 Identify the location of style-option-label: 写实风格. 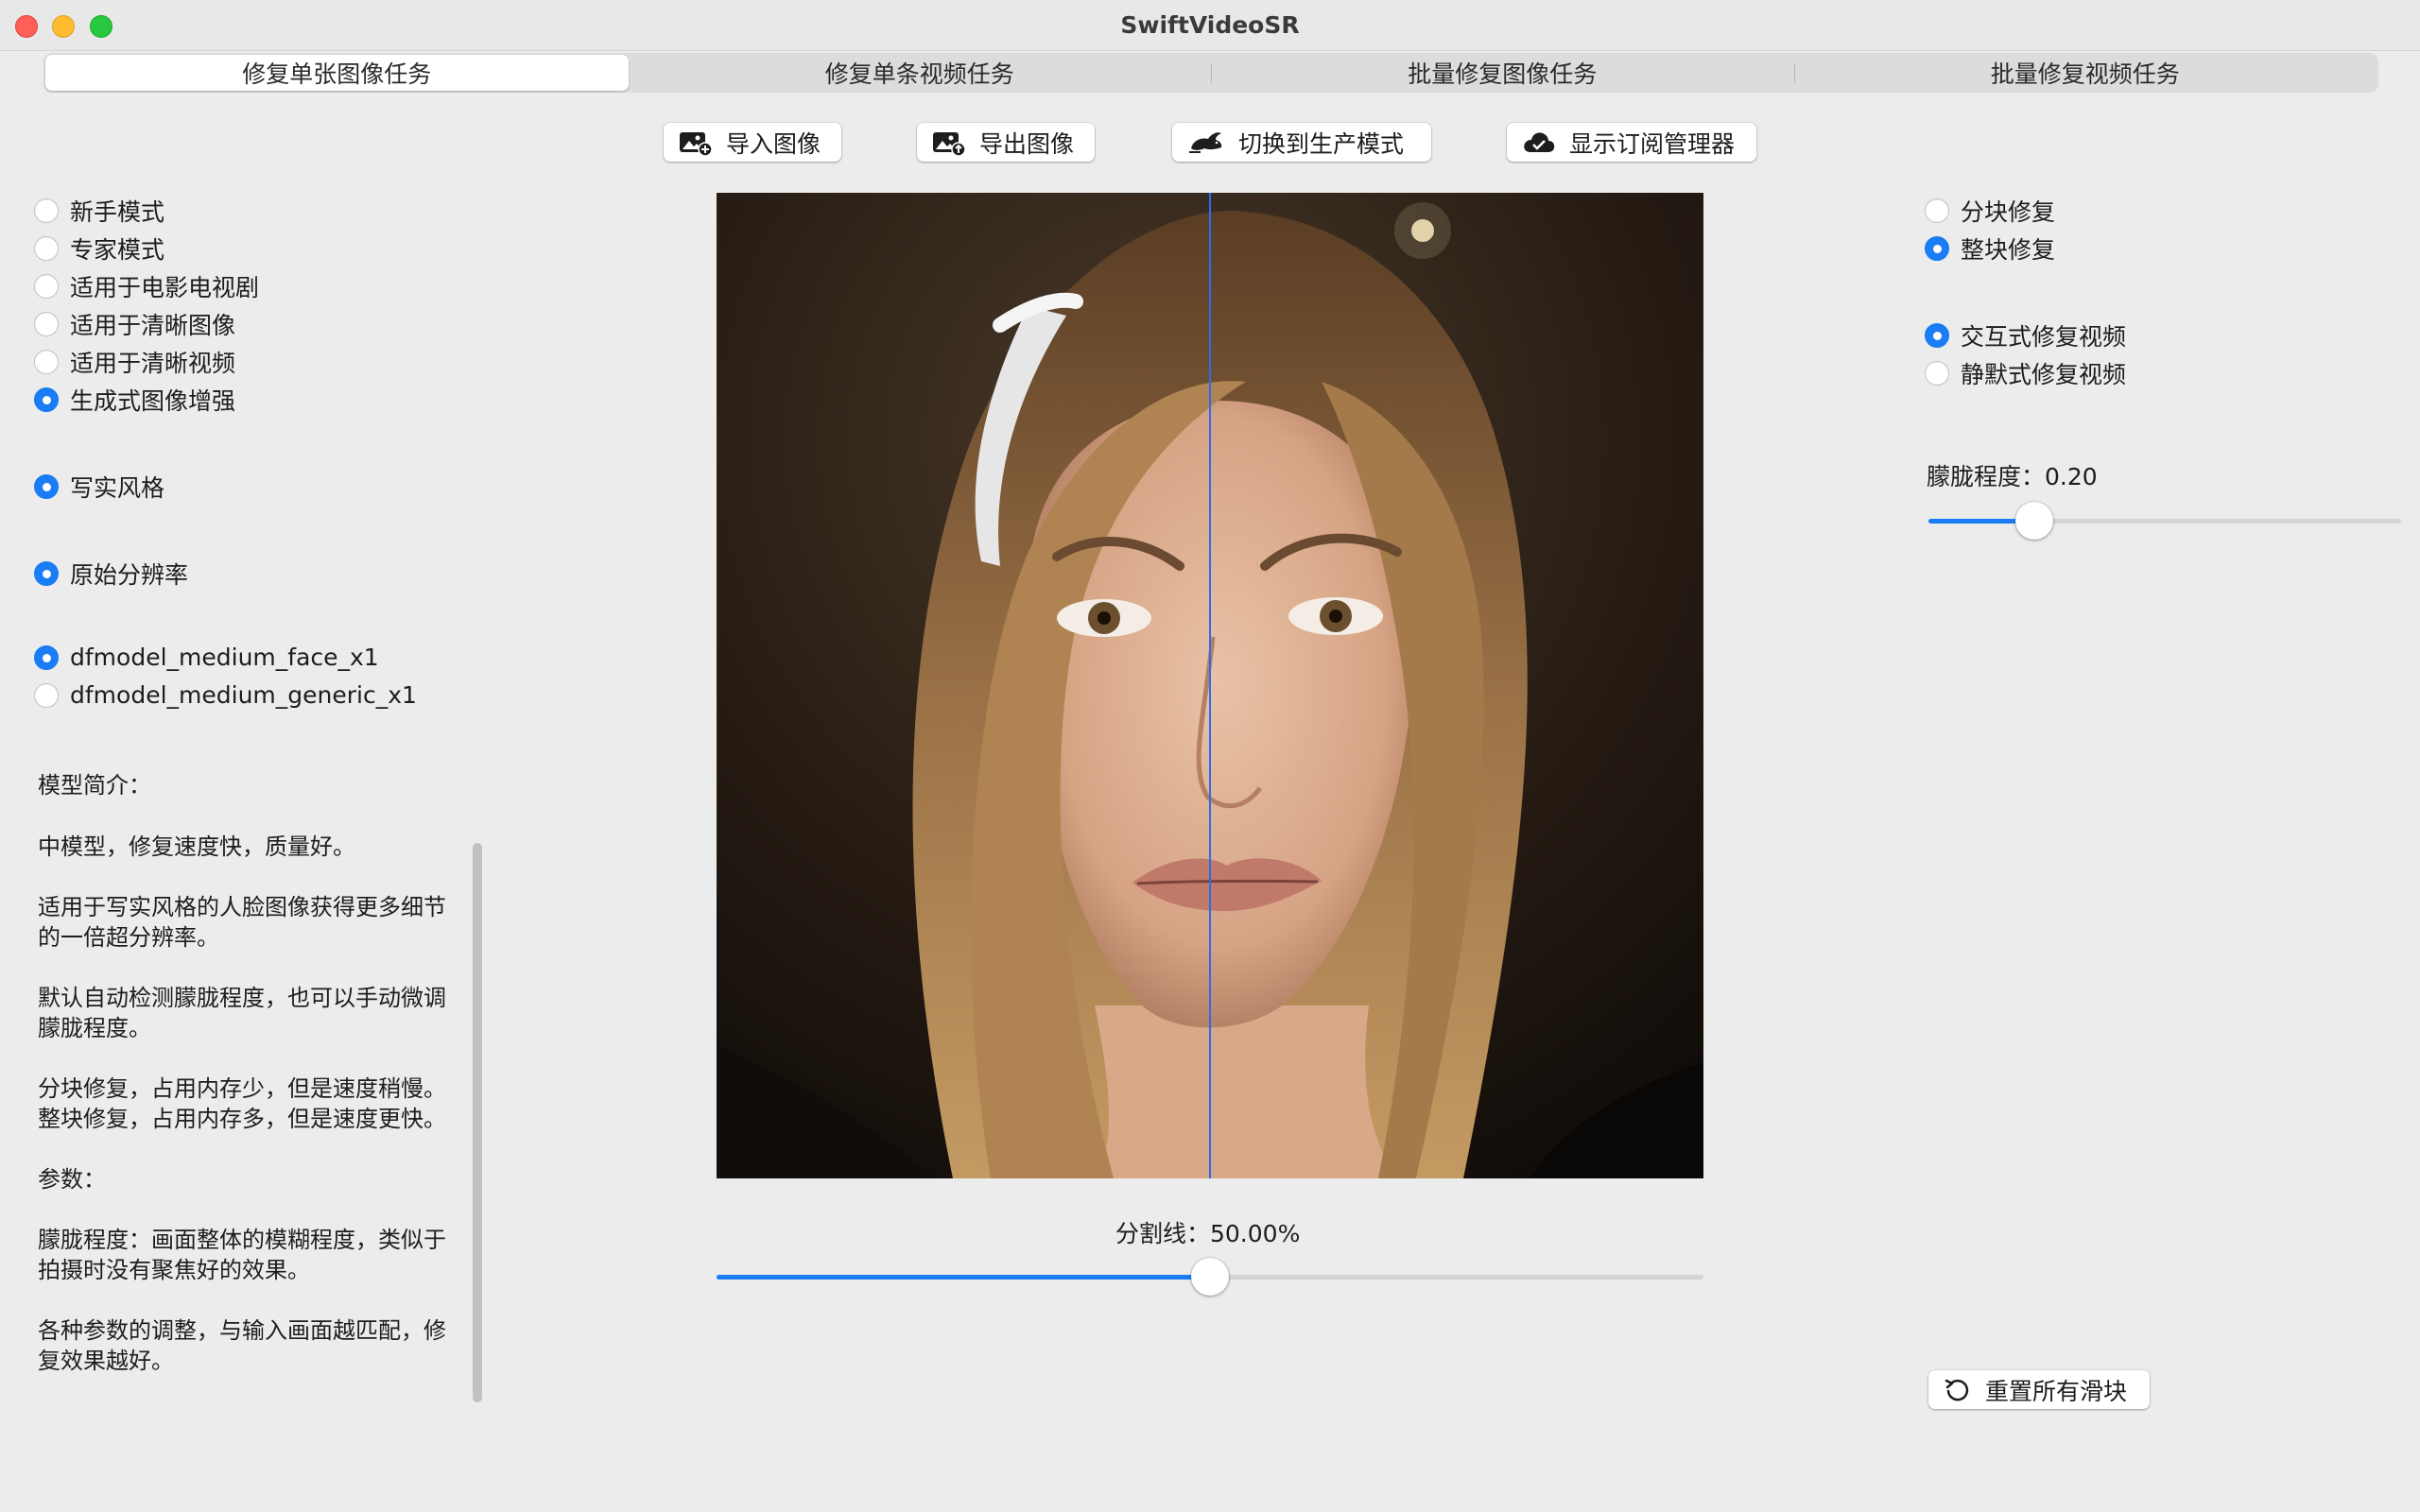
(117, 488).